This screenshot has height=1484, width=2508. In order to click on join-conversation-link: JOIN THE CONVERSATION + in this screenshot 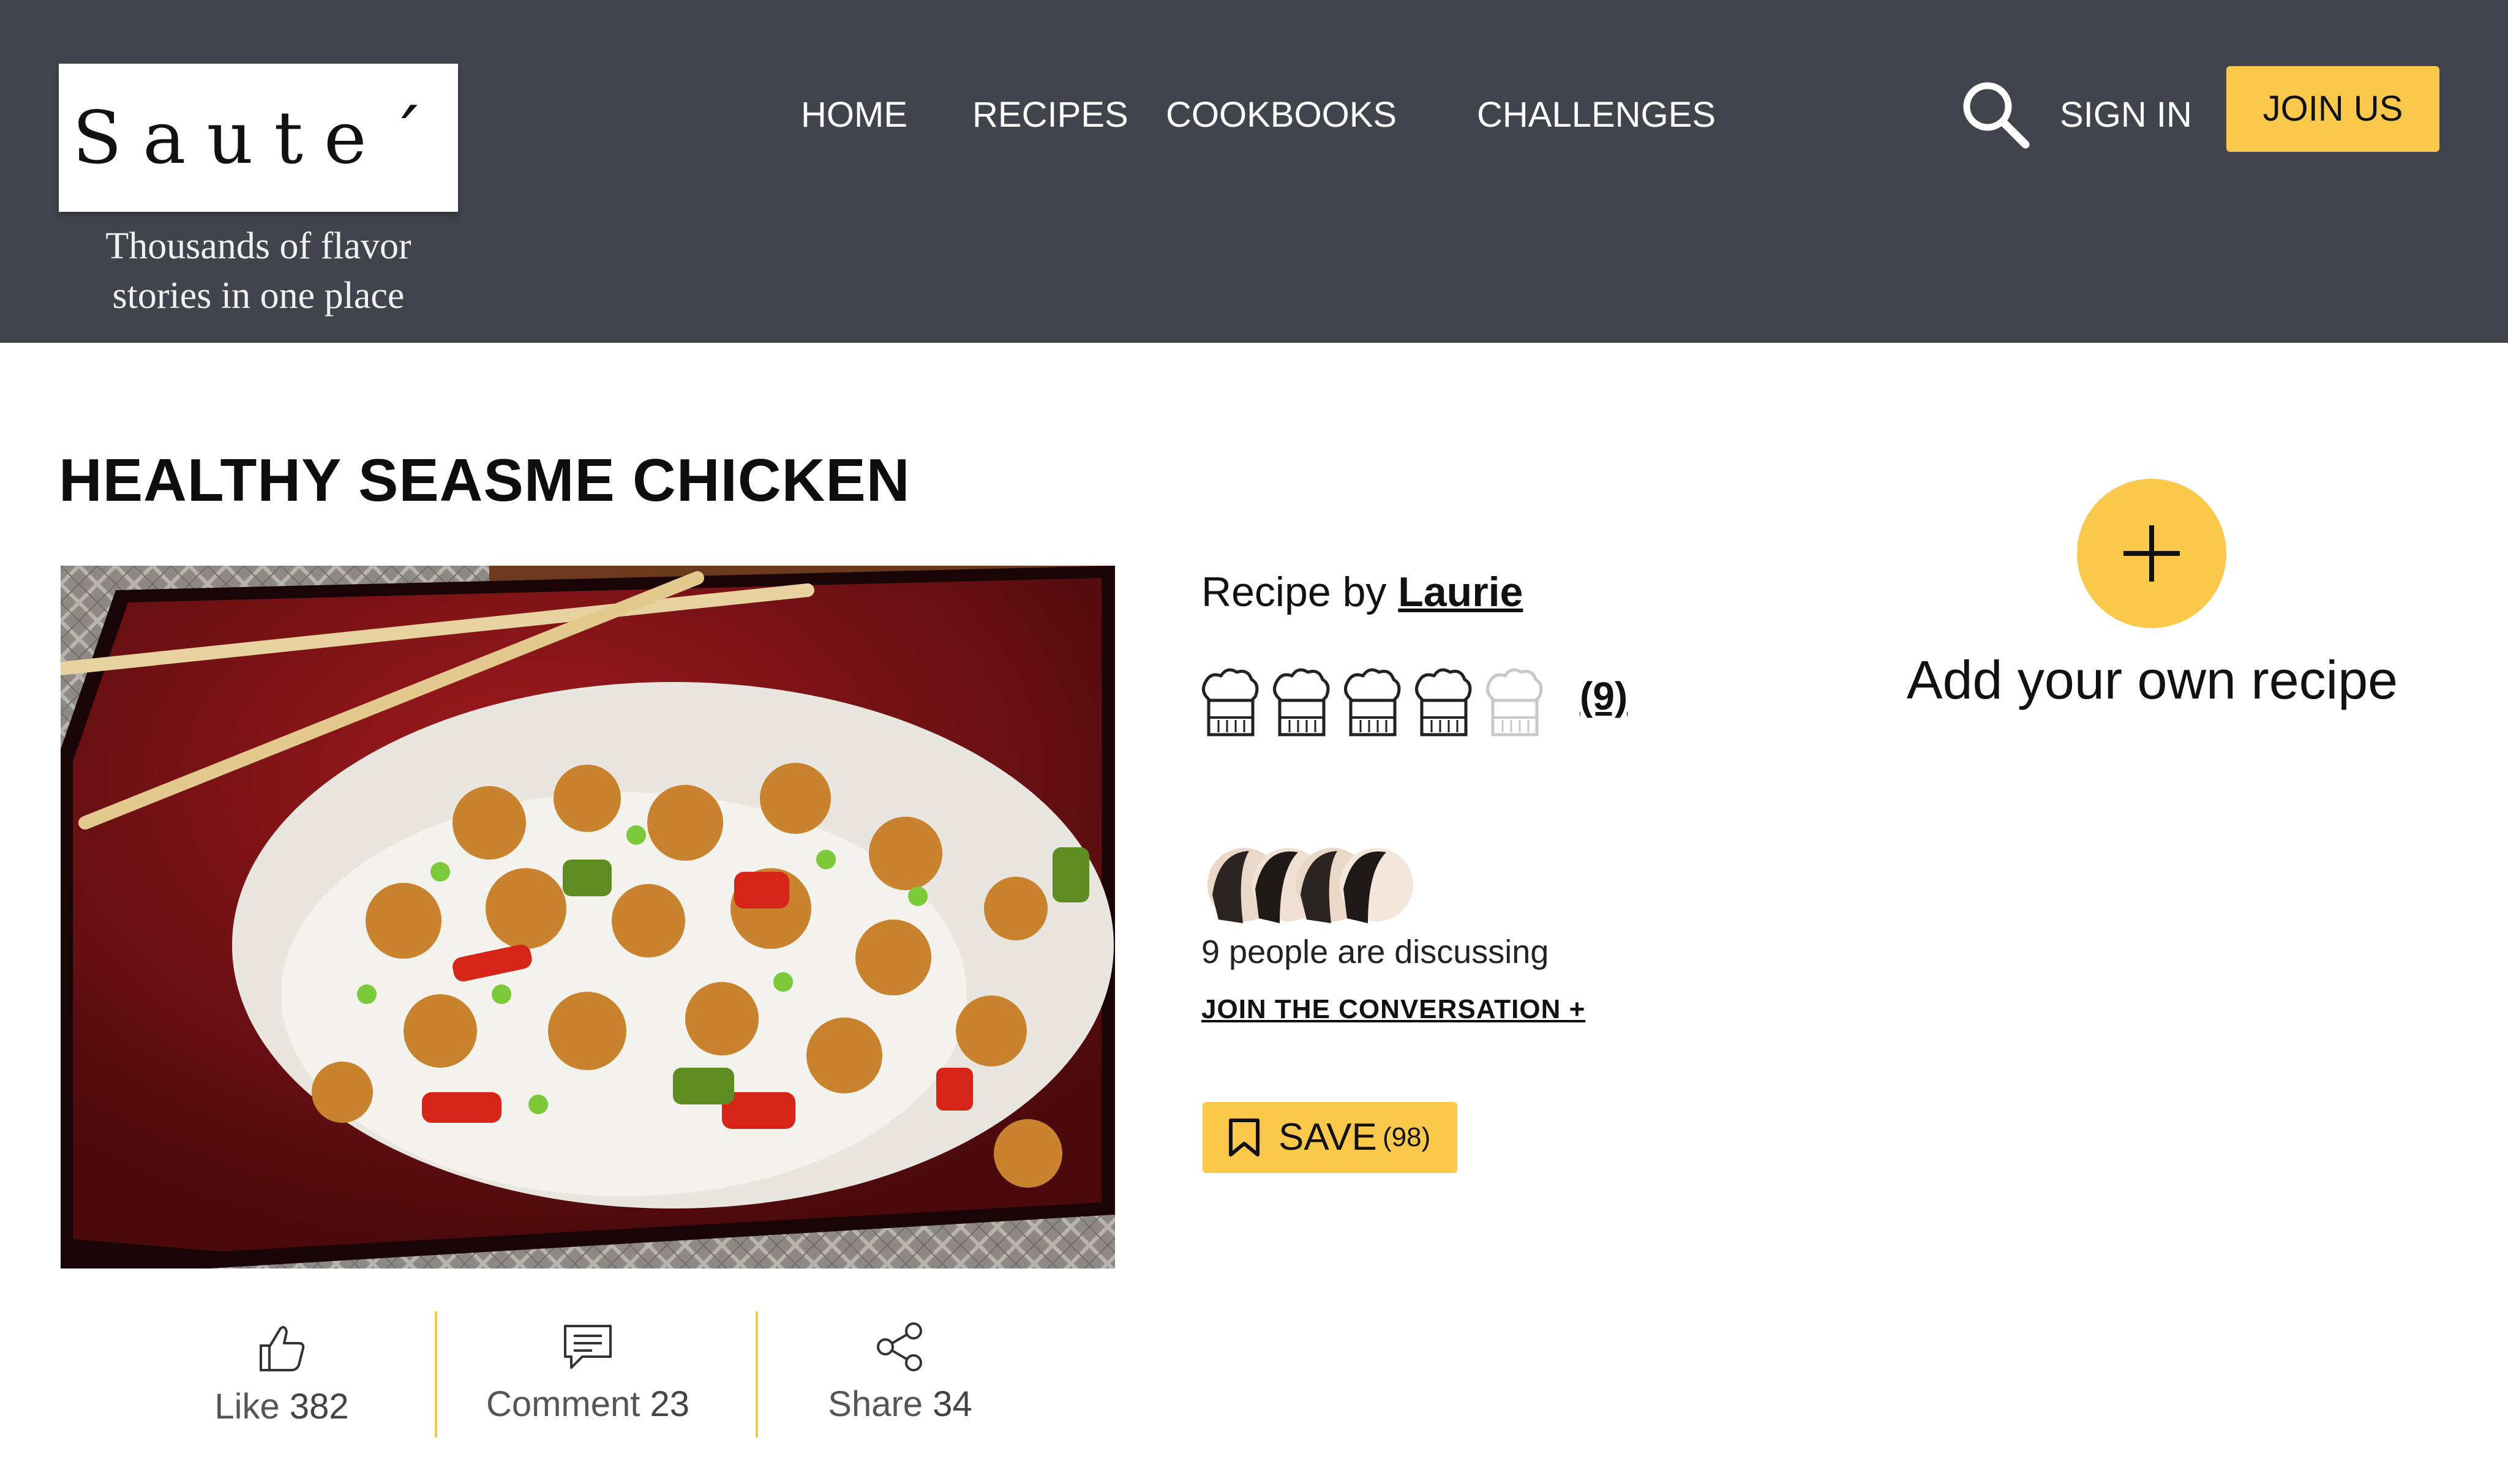, I will do `click(1393, 1010)`.